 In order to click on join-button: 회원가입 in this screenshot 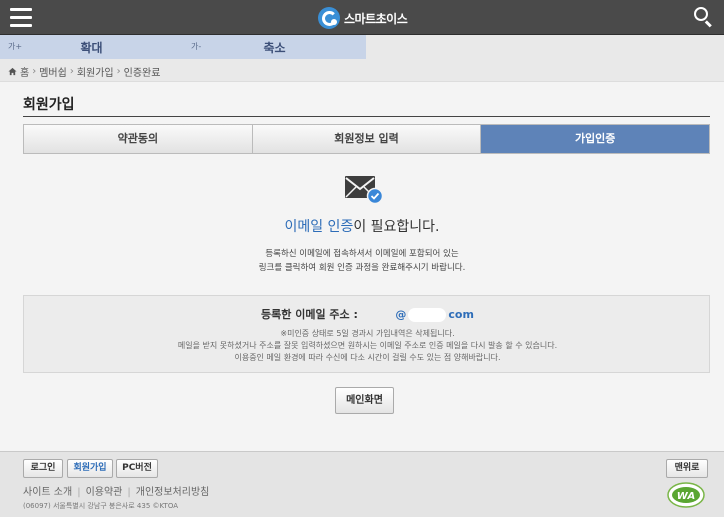, I will do `click(90, 468)`.